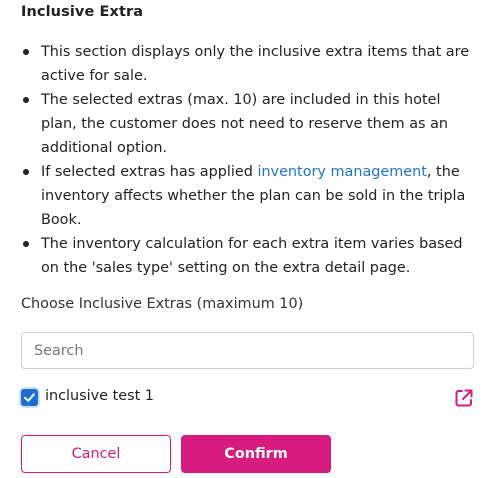 This screenshot has height=478, width=492. Describe the element at coordinates (249, 398) in the screenshot. I see `list-item: inclusive test 1` at that location.